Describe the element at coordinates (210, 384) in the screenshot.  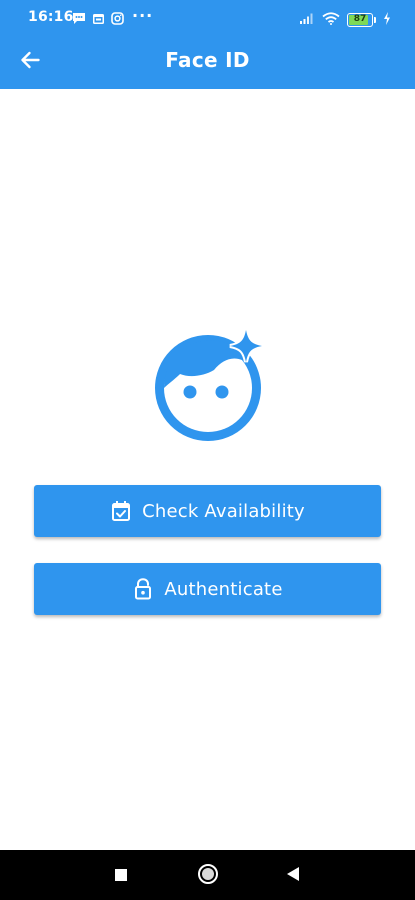
I see `face-retouching-icon` at that location.